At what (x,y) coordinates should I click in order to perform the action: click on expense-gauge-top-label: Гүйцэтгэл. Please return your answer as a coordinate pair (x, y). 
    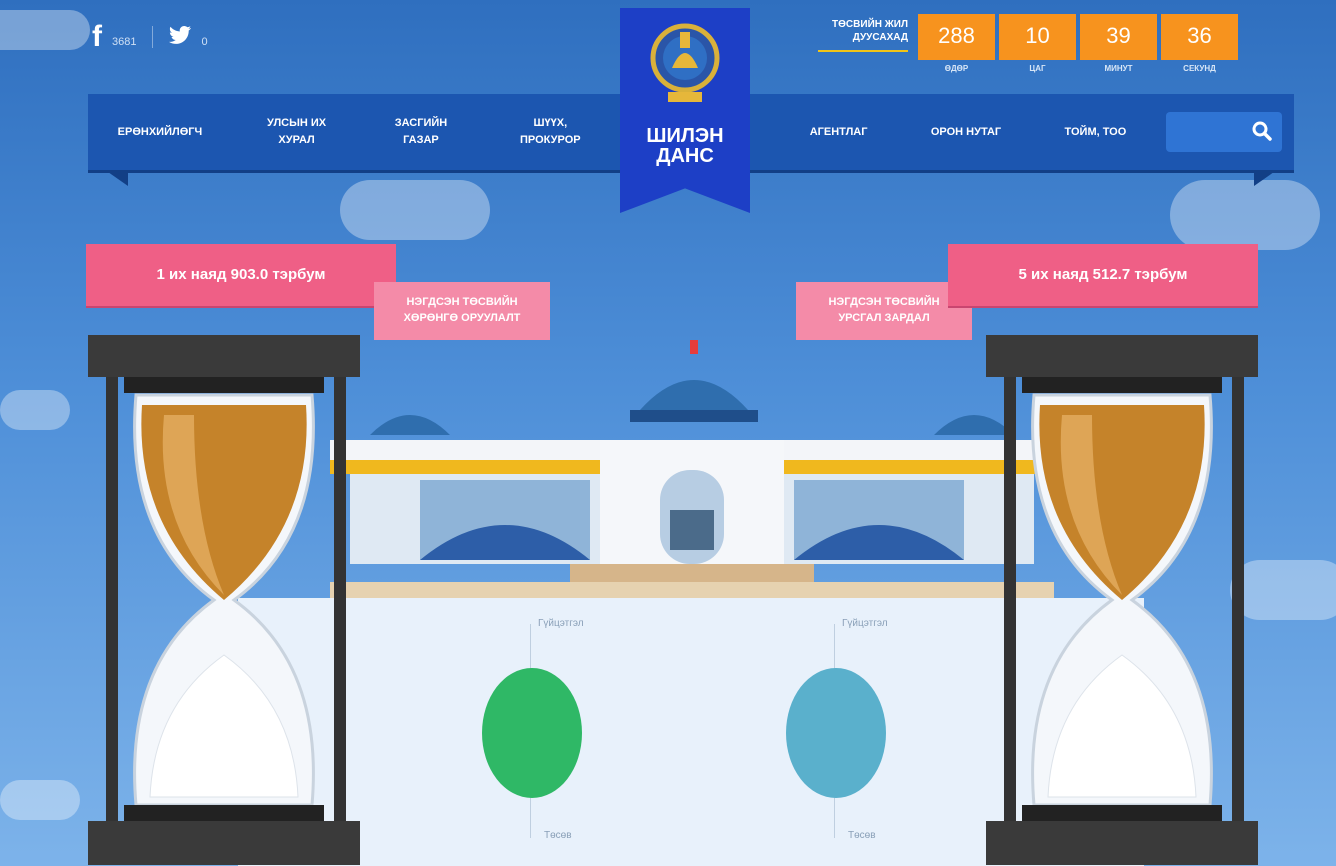
    Looking at the image, I should click on (865, 623).